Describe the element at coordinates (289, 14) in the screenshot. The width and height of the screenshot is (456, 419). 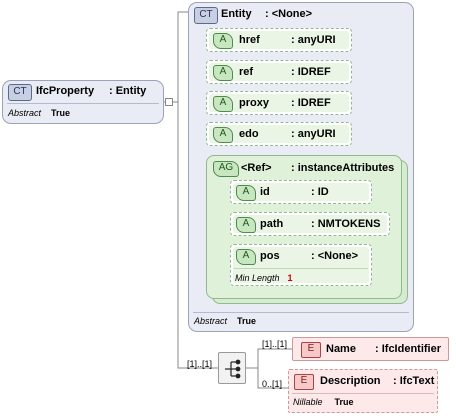
I see `entity-type: : <None>` at that location.